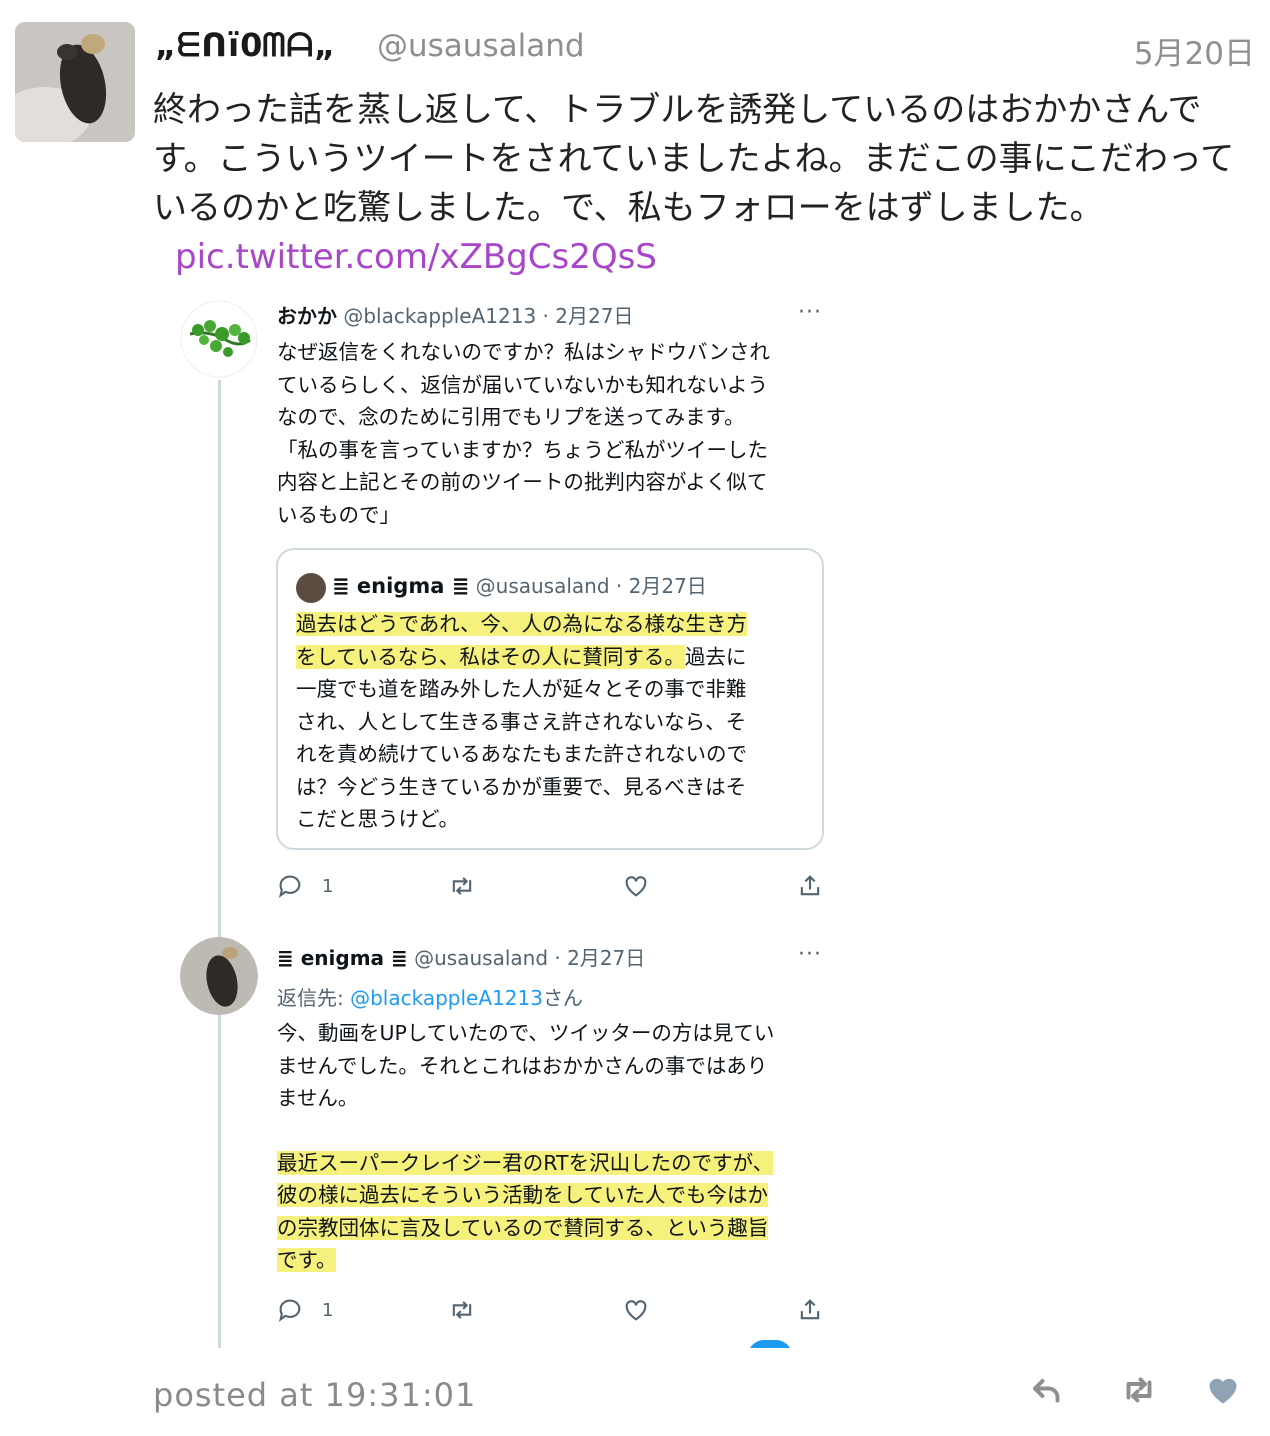 The image size is (1270, 1436). I want to click on text-line: 過去に, so click(715, 656).